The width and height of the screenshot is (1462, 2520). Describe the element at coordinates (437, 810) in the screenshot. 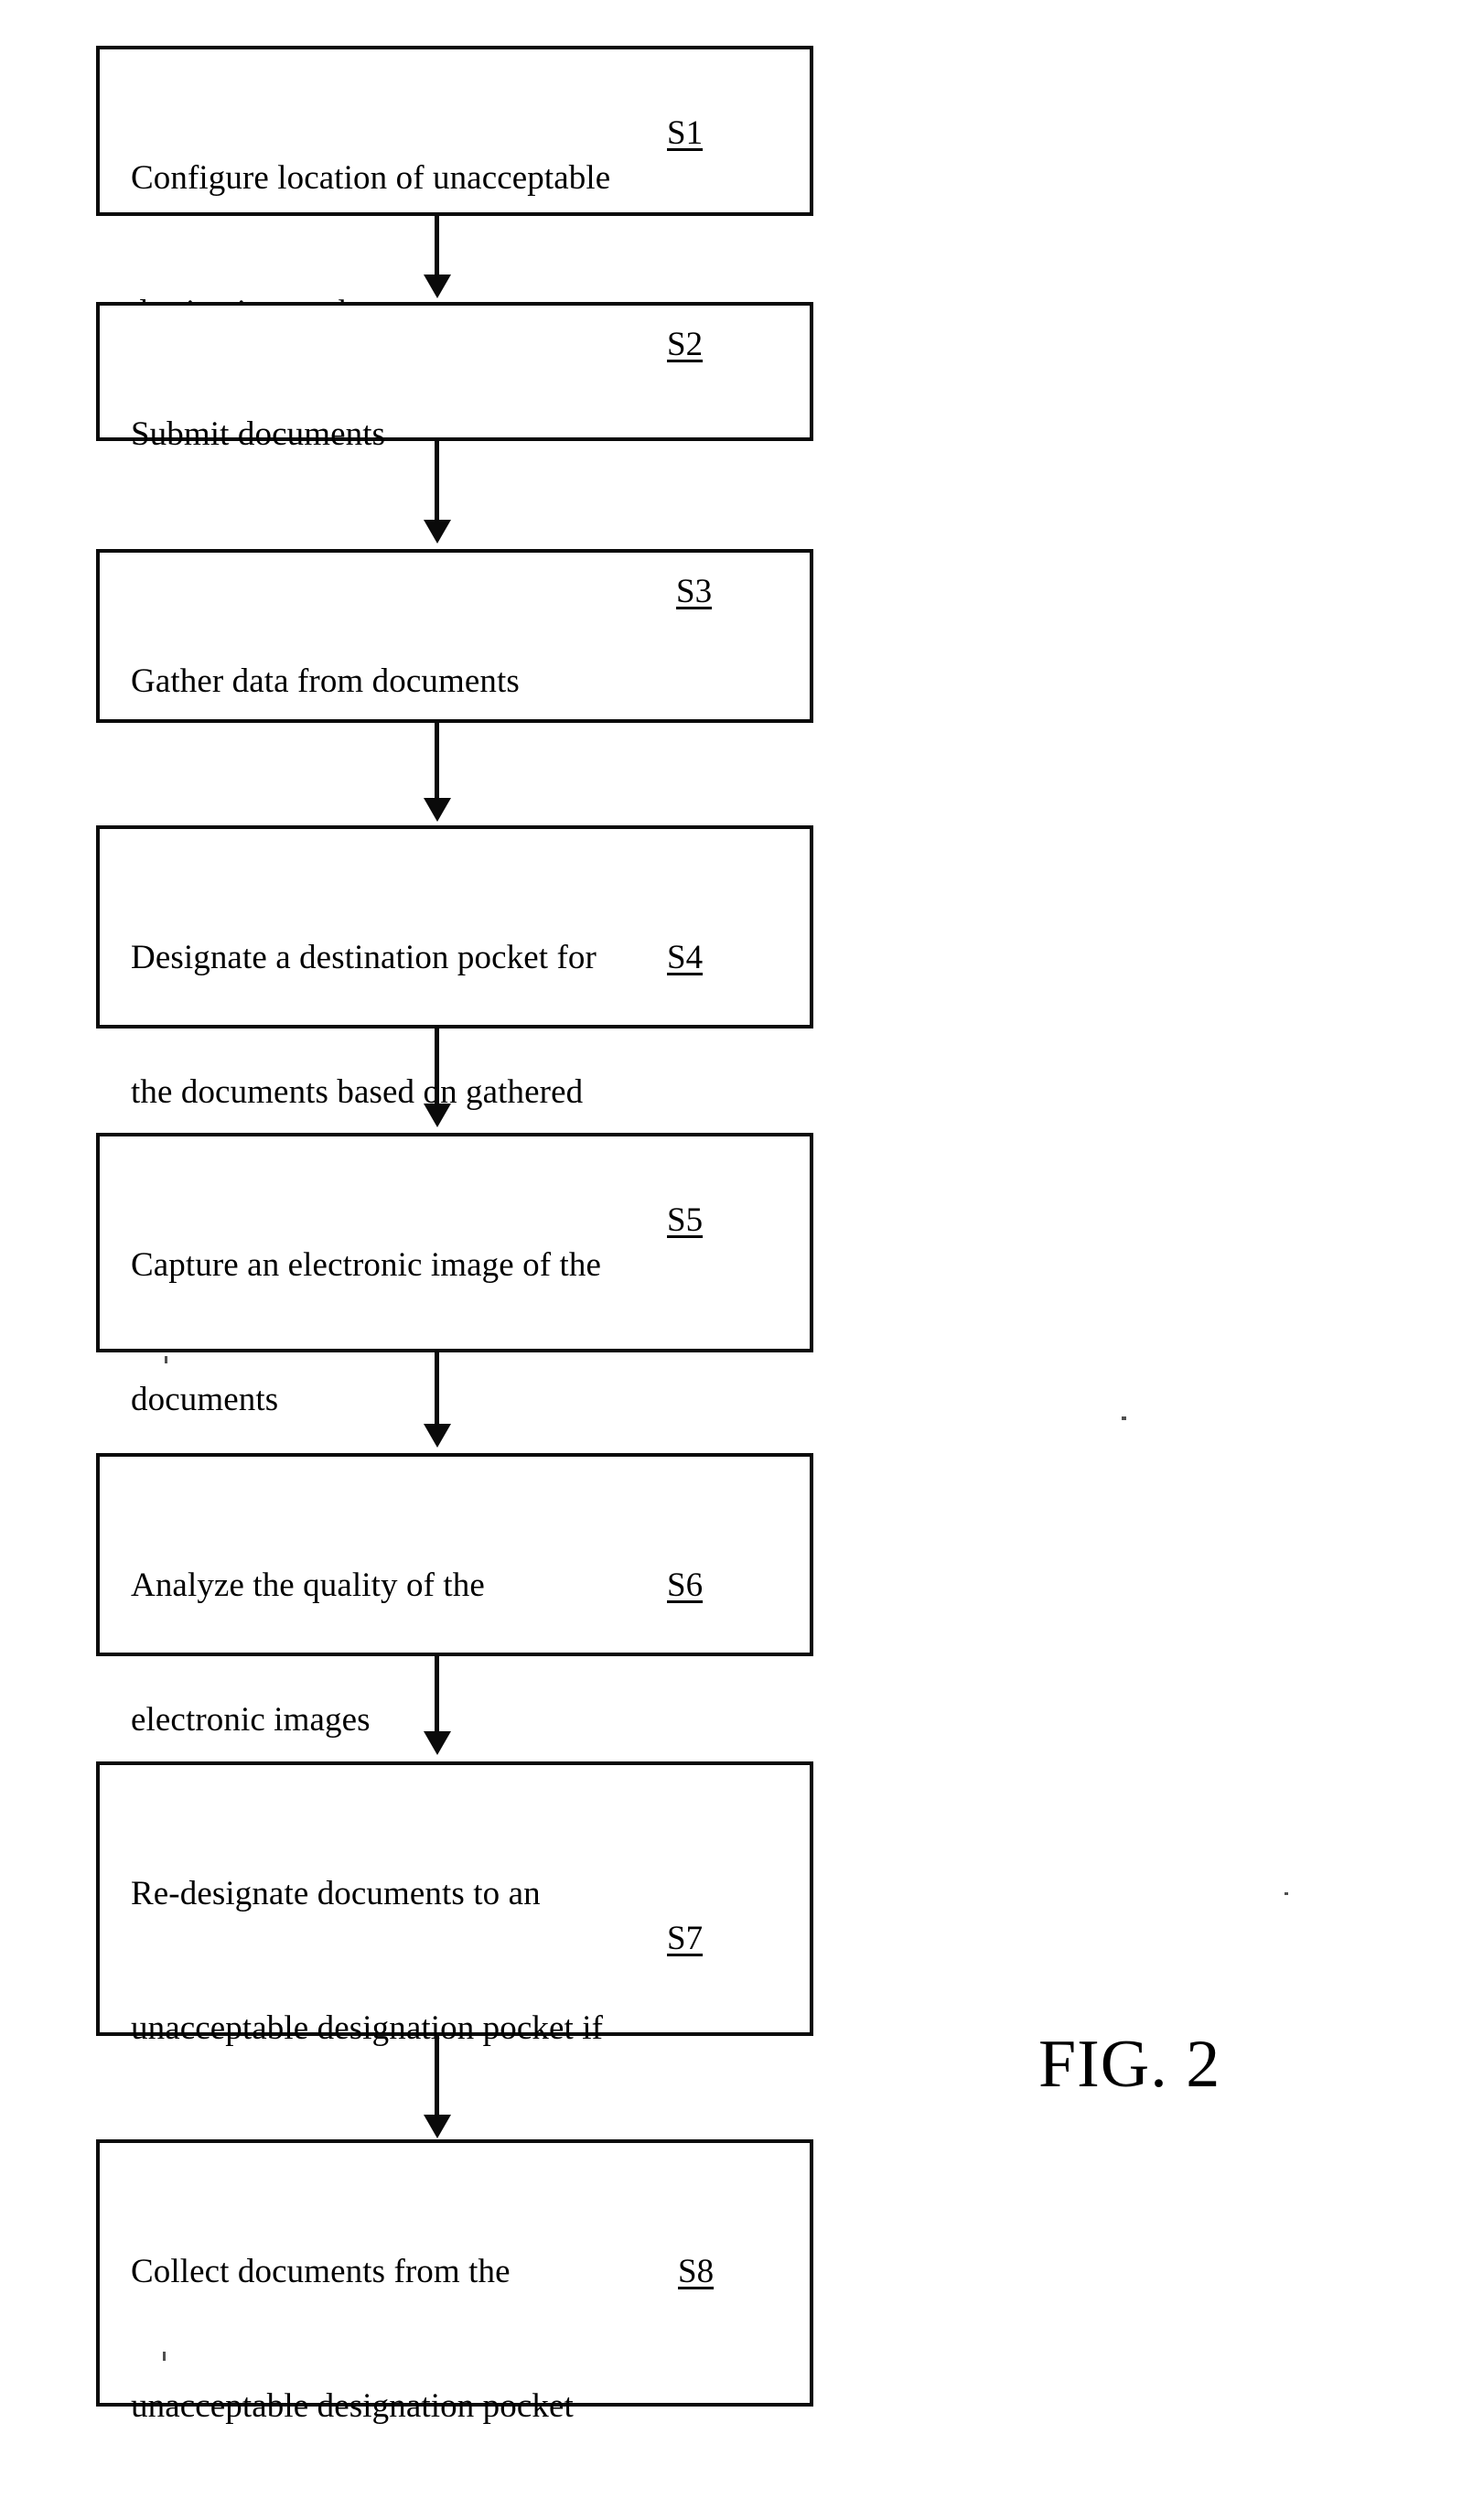

I see `arrowhead-s3-s4` at that location.